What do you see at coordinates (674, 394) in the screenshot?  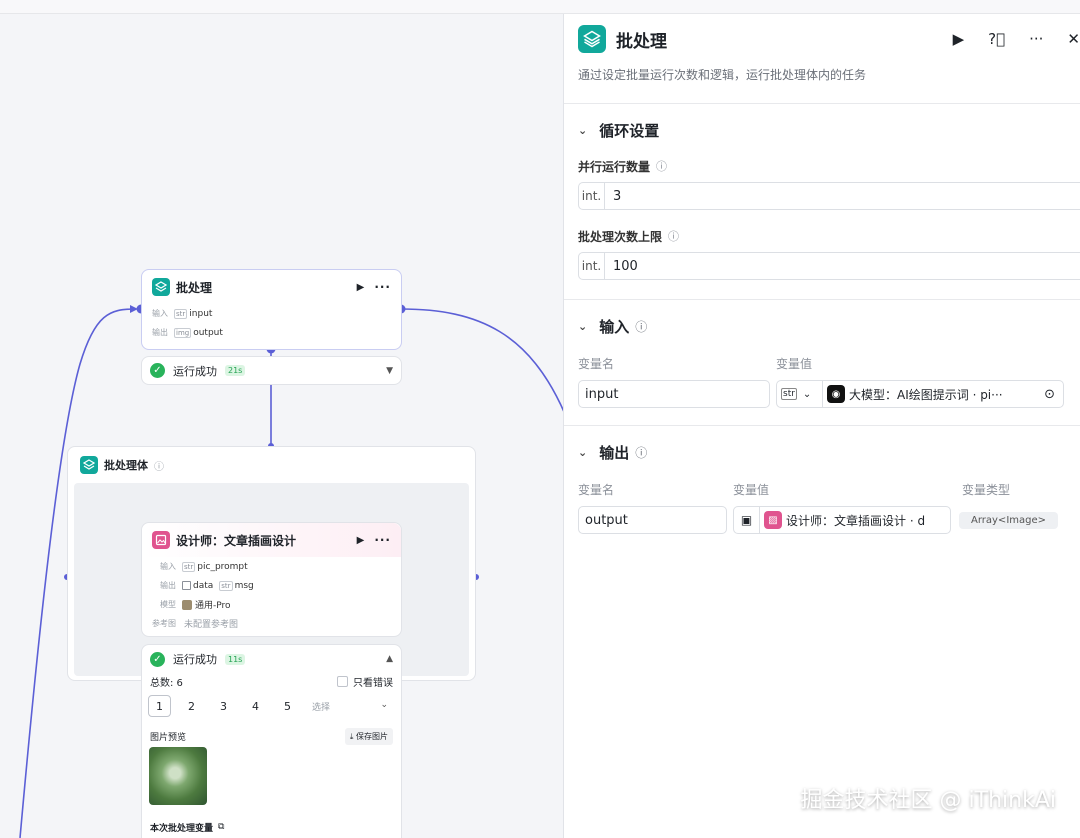 I see `input-var-name: input` at bounding box center [674, 394].